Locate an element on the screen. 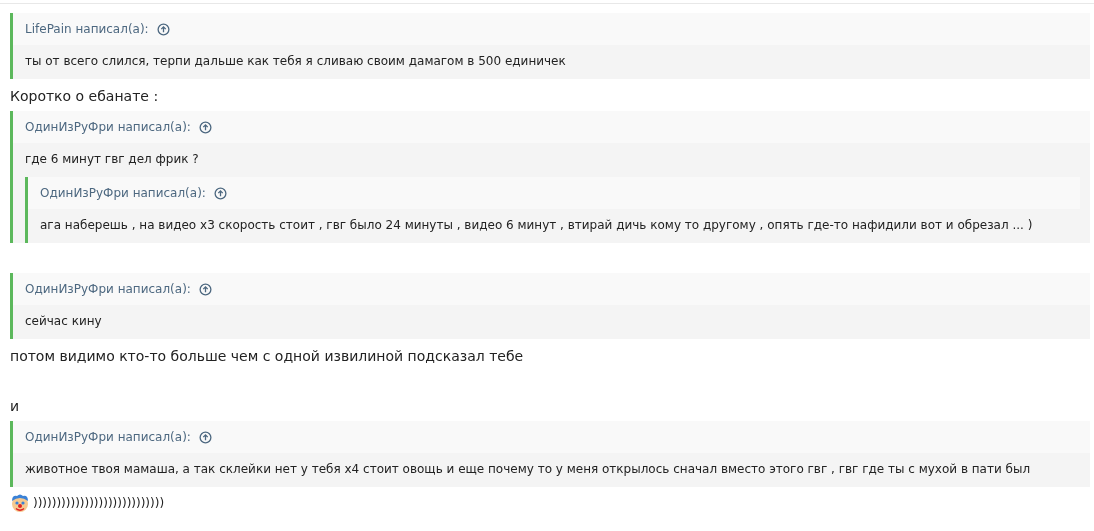 The width and height of the screenshot is (1094, 531). post-text: )))))))))))))))))))))))))))) is located at coordinates (99, 503).